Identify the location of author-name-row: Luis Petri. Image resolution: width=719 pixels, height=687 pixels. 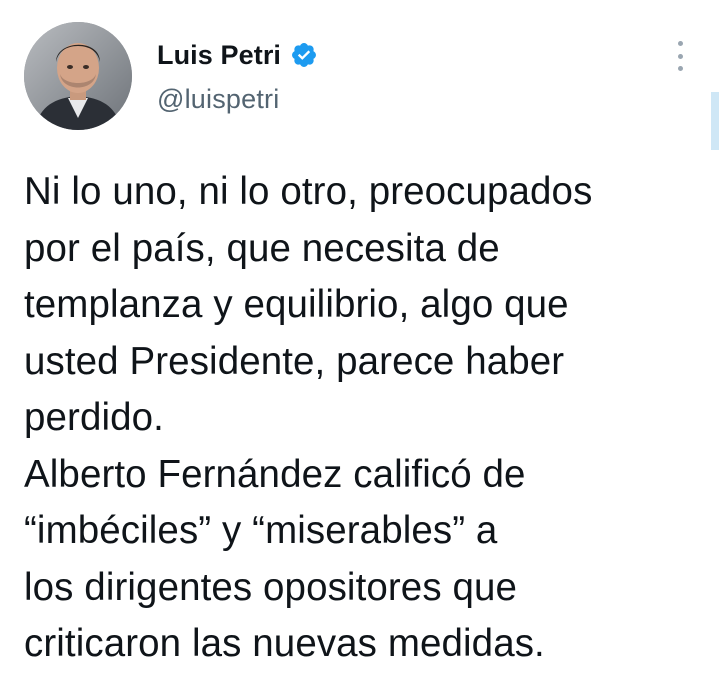
(237, 55).